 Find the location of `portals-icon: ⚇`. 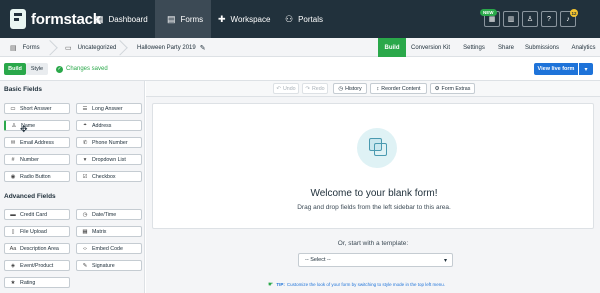

portals-icon: ⚇ is located at coordinates (289, 18).